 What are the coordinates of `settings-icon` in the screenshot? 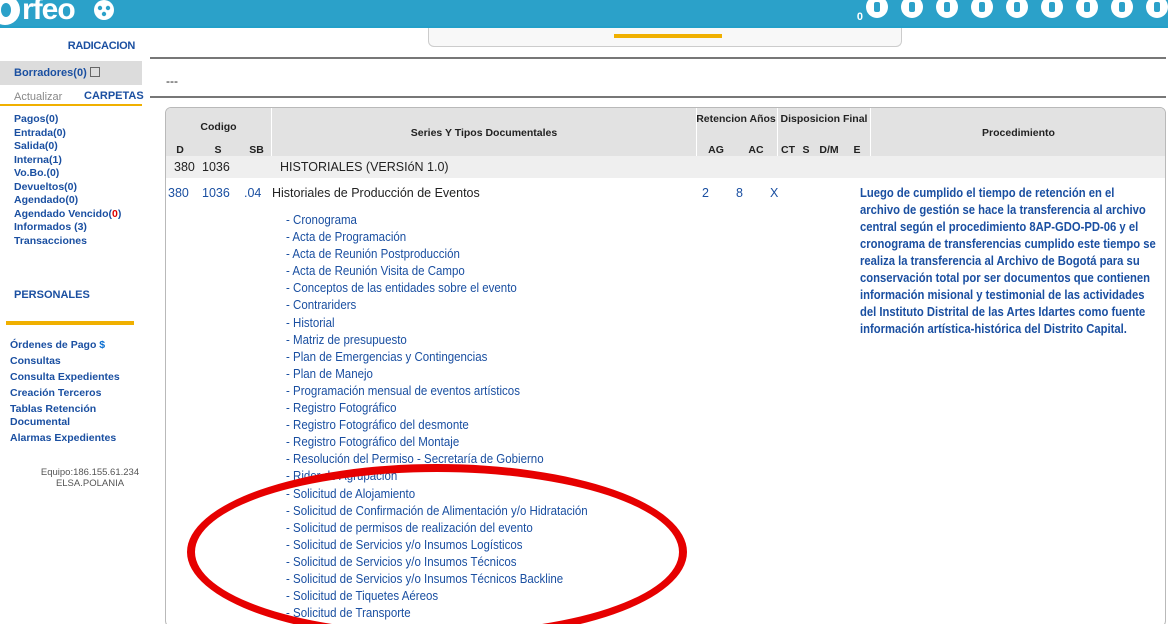 It's located at (1017, 9).